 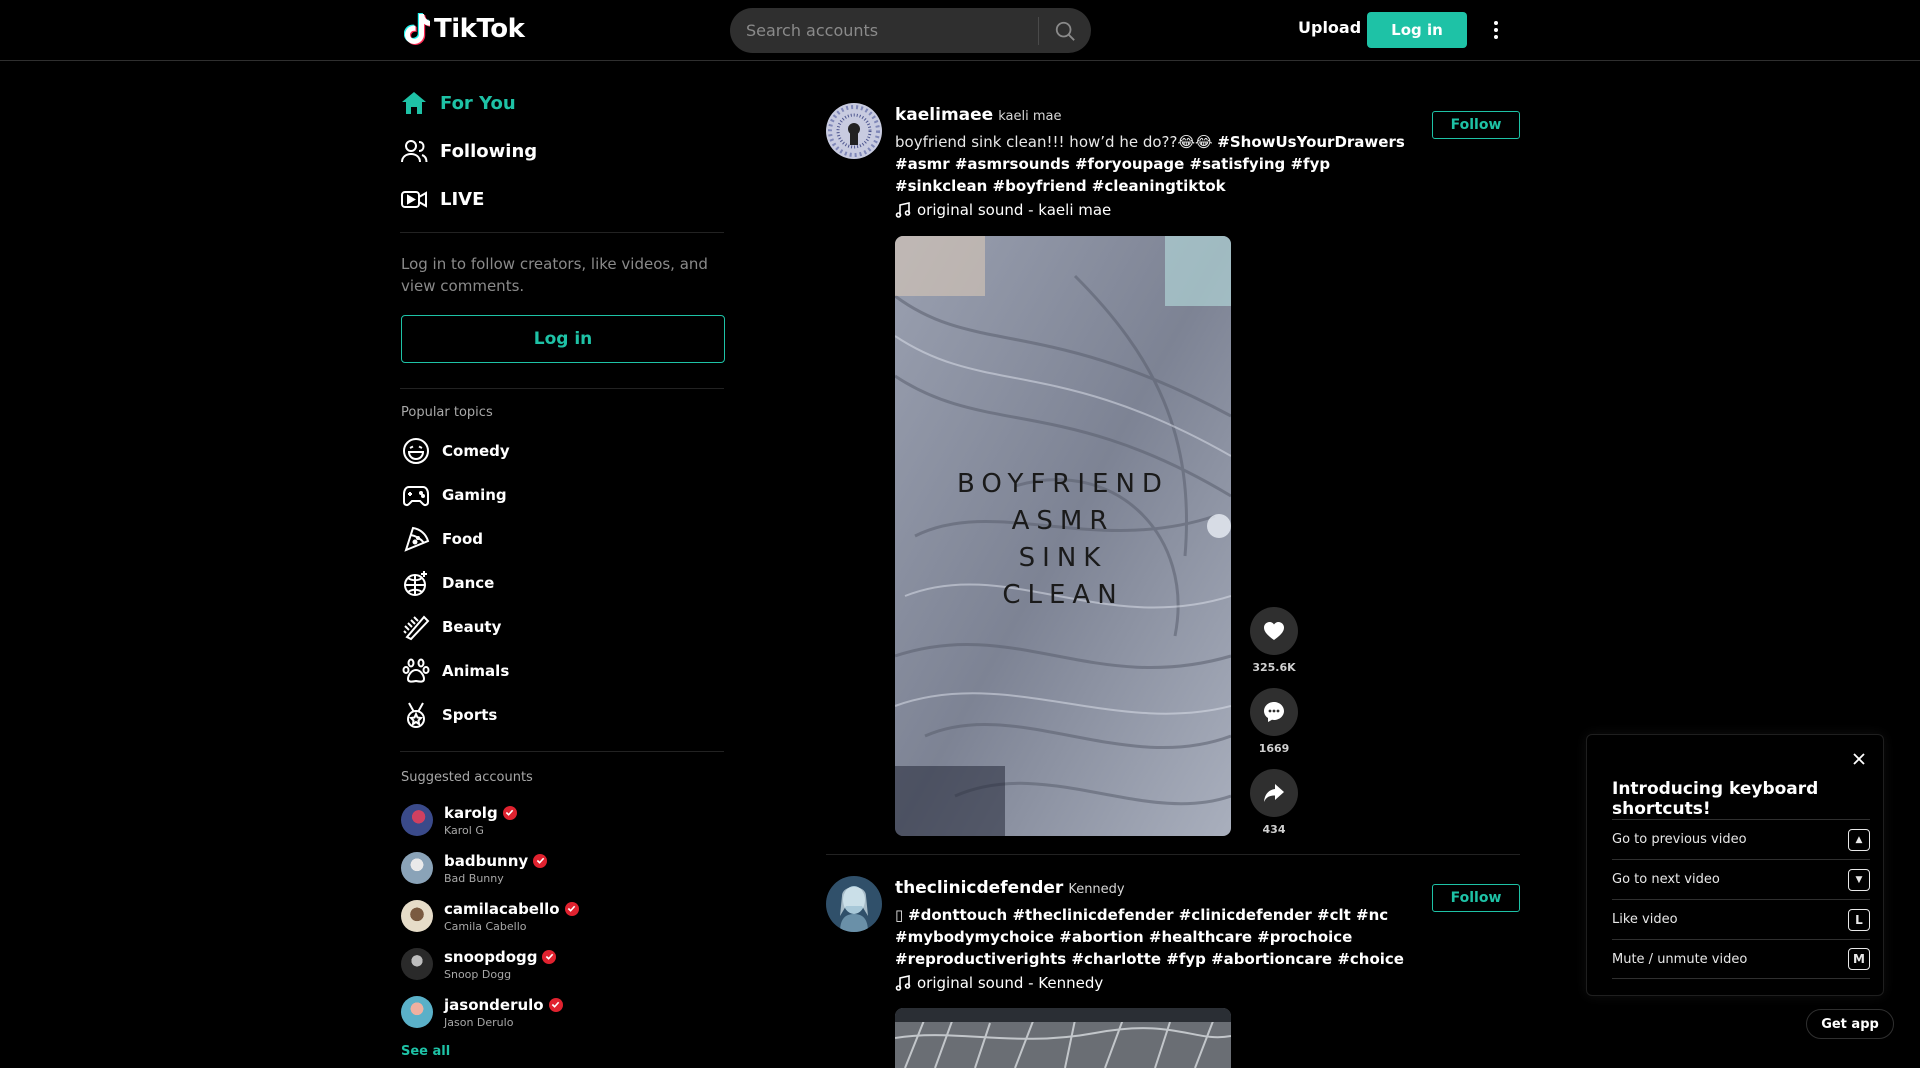 What do you see at coordinates (459, 820) in the screenshot?
I see `suggested-account: karolg Karol G` at bounding box center [459, 820].